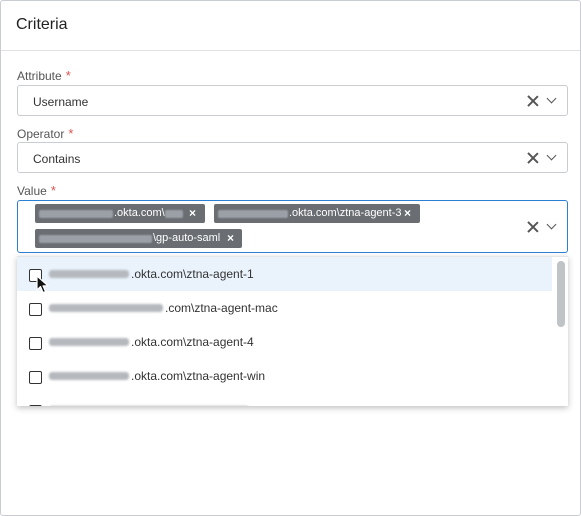 The height and width of the screenshot is (516, 581). What do you see at coordinates (290, 26) in the screenshot?
I see `panel-header: Criteria` at bounding box center [290, 26].